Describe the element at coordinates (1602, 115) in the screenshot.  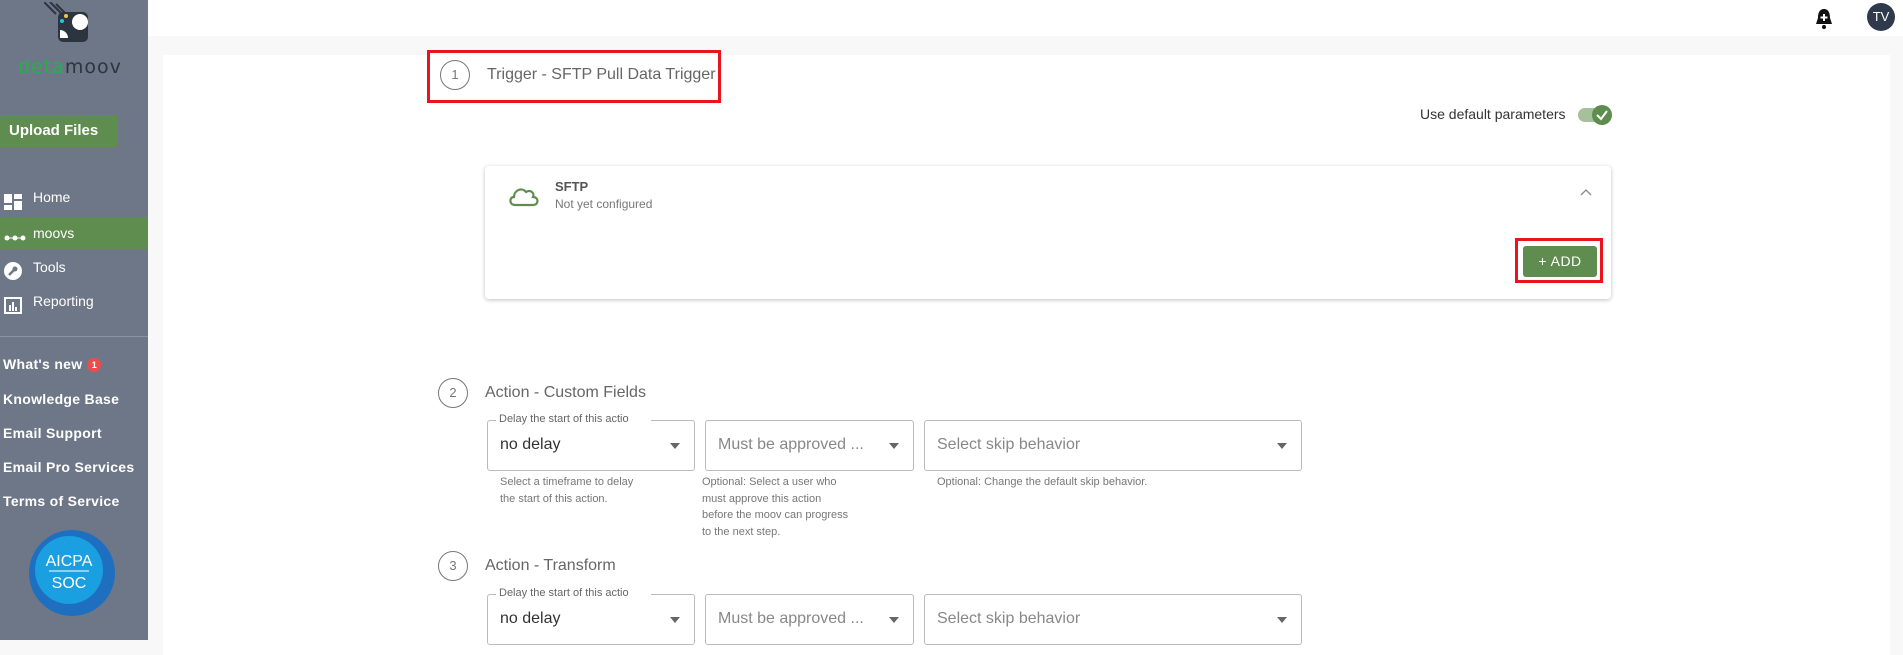
I see `check-icon` at that location.